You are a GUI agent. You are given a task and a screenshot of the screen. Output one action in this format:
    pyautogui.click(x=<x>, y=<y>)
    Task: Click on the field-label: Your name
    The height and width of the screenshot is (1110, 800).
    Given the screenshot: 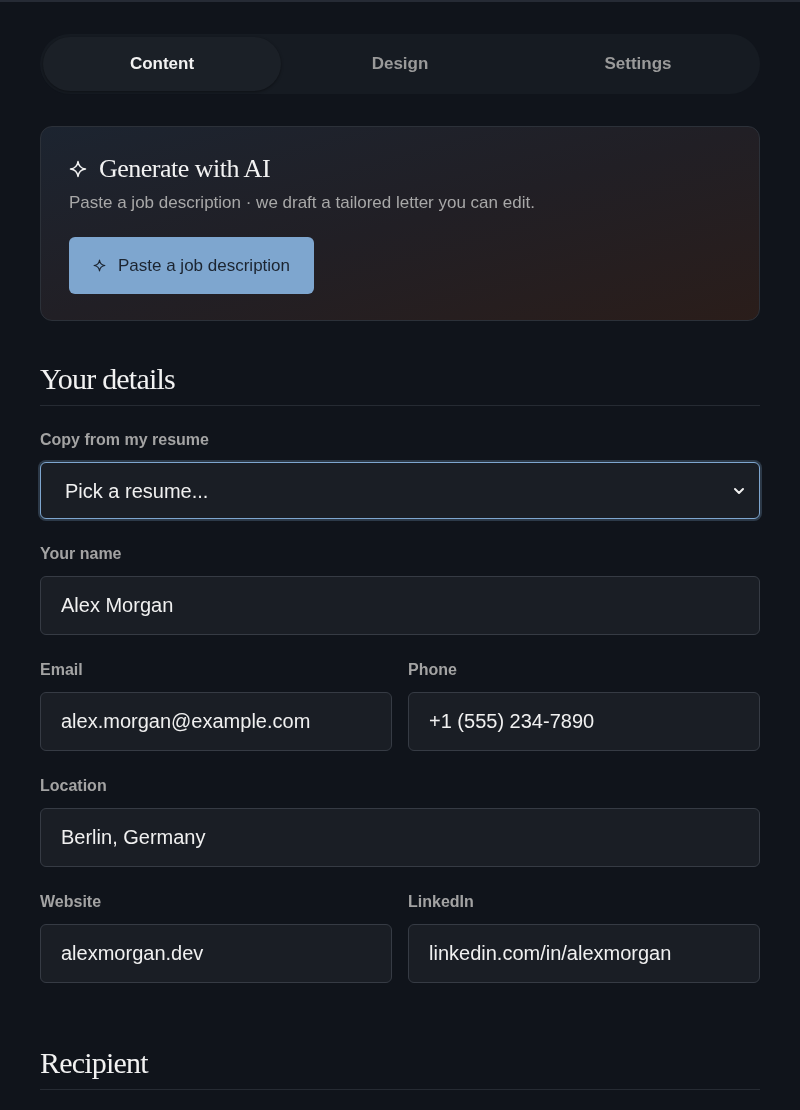 What is the action you would take?
    pyautogui.click(x=81, y=554)
    